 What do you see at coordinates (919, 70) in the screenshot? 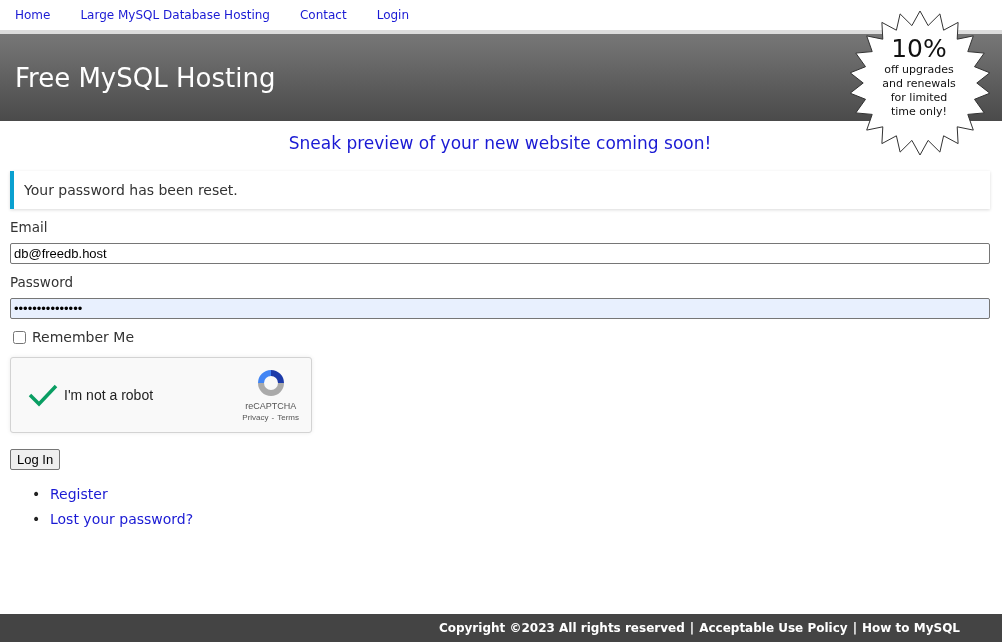
I see `promo-text: off upgrades` at bounding box center [919, 70].